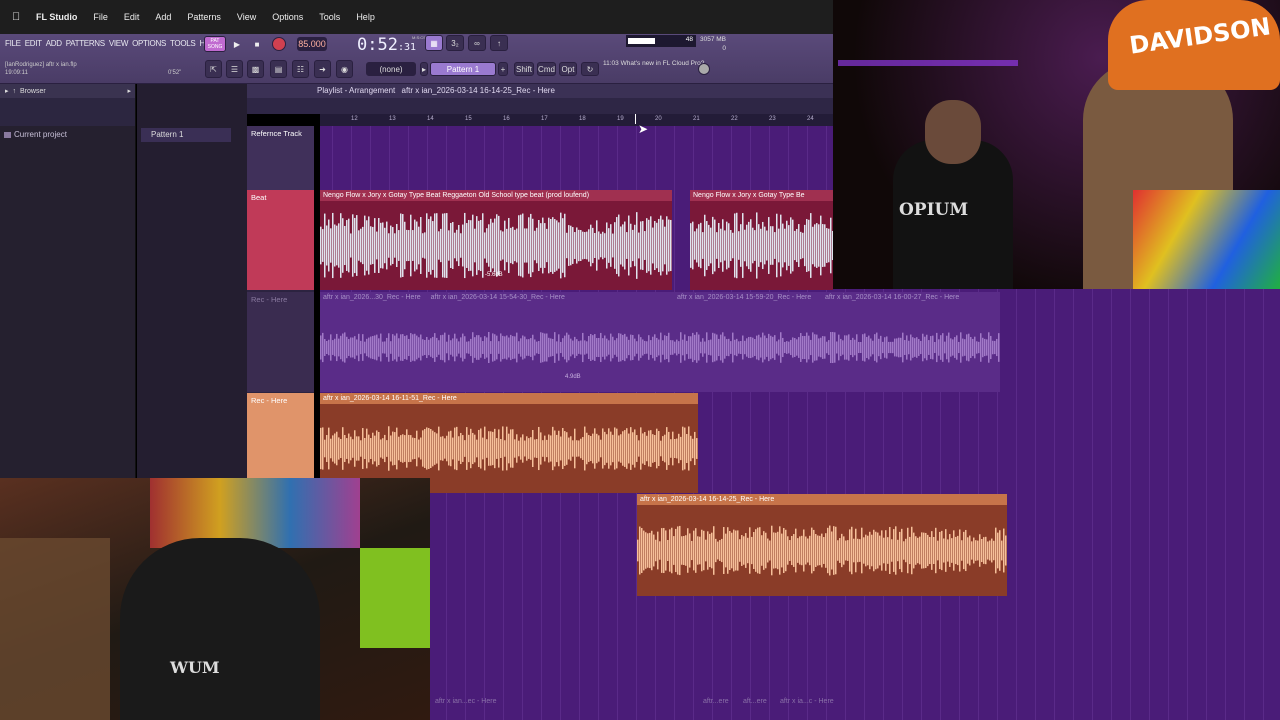 This screenshot has height=720, width=1280. I want to click on key-shift: Shift, so click(524, 69).